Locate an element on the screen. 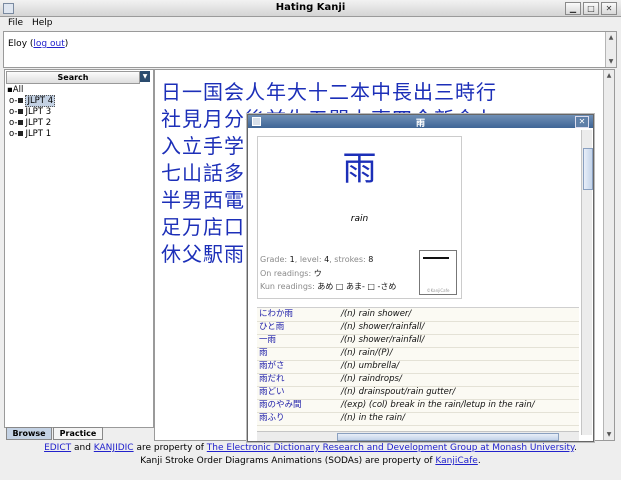  maximize-icon: □ is located at coordinates (591, 8).